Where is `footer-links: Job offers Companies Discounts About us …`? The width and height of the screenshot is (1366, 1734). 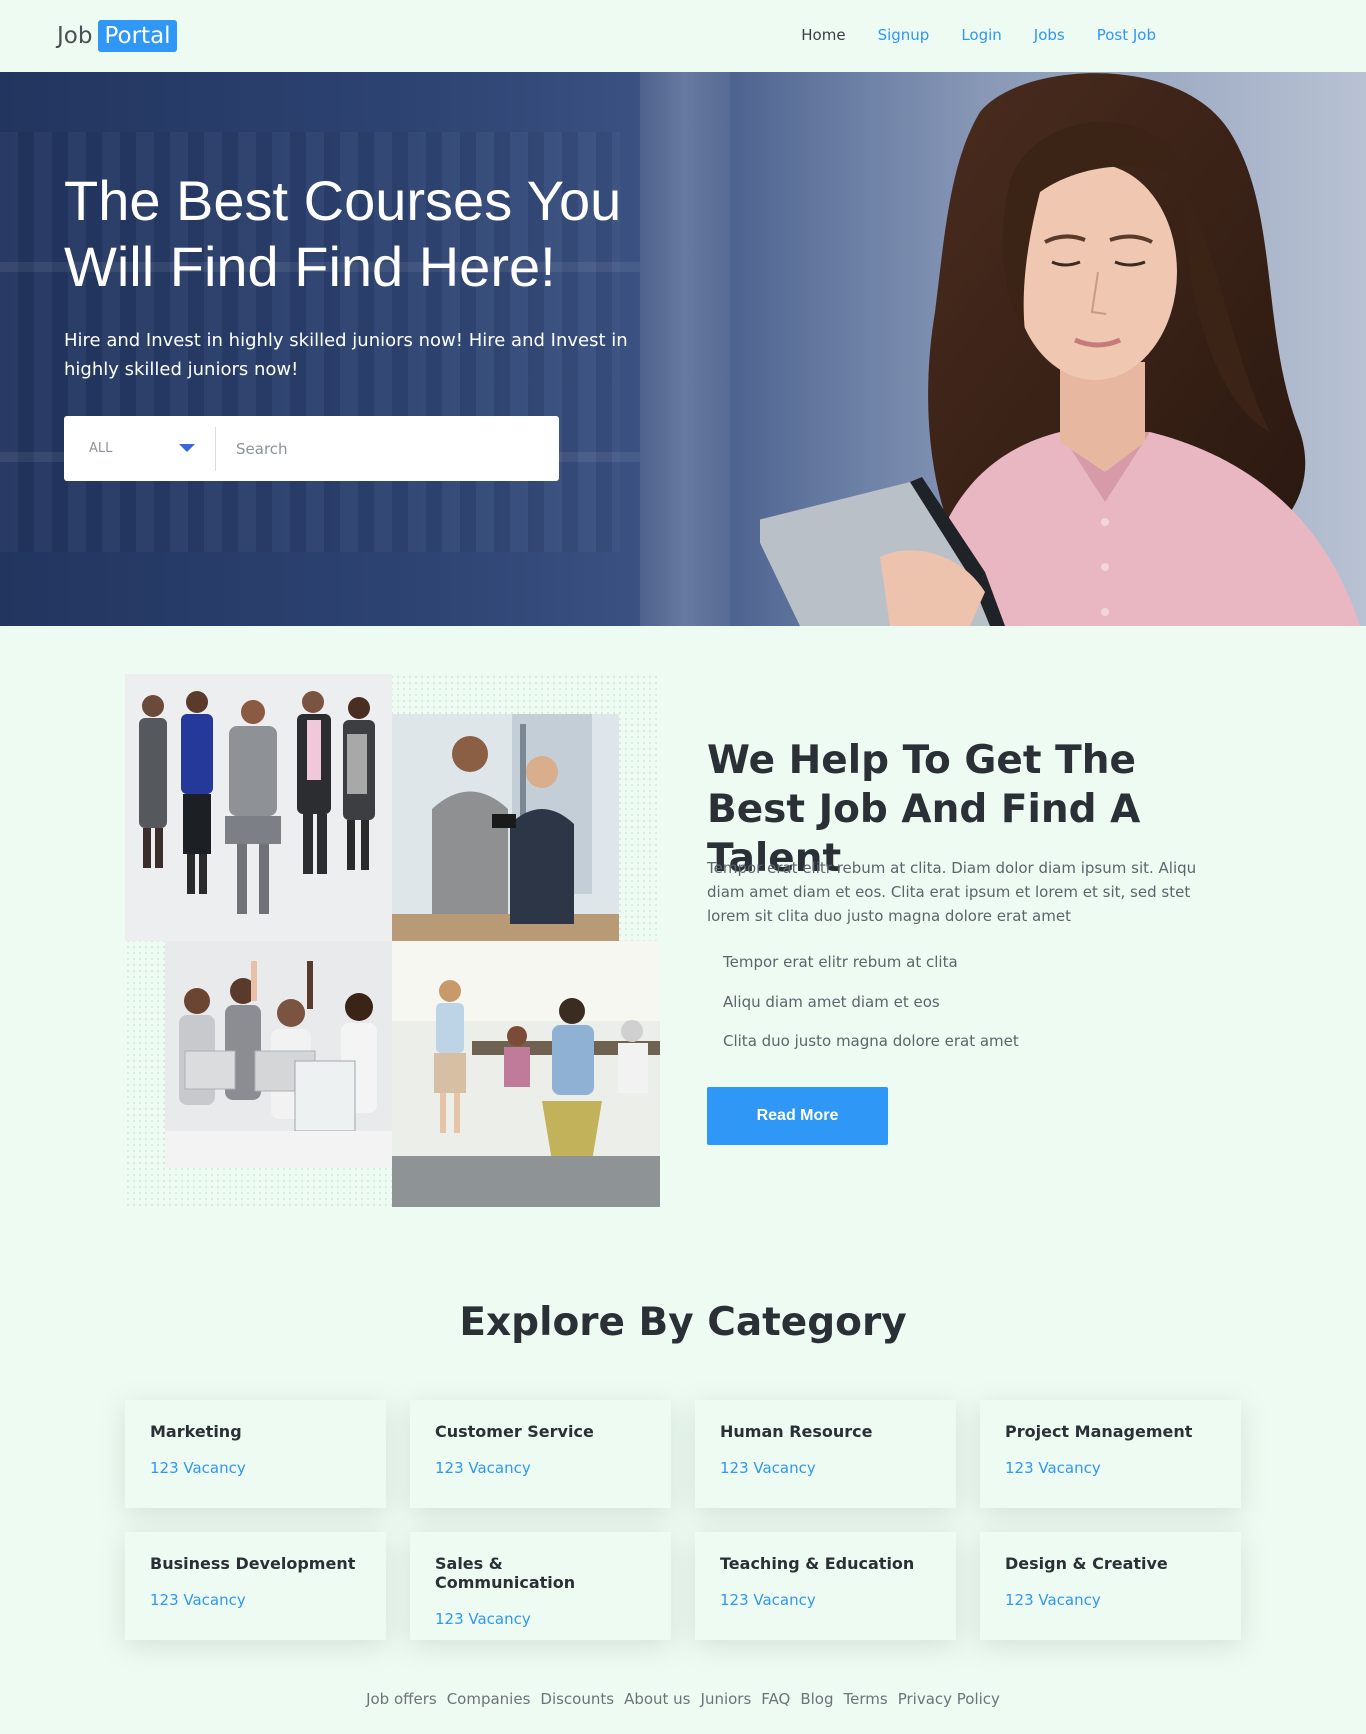 footer-links: Job offers Companies Discounts About us … is located at coordinates (683, 1699).